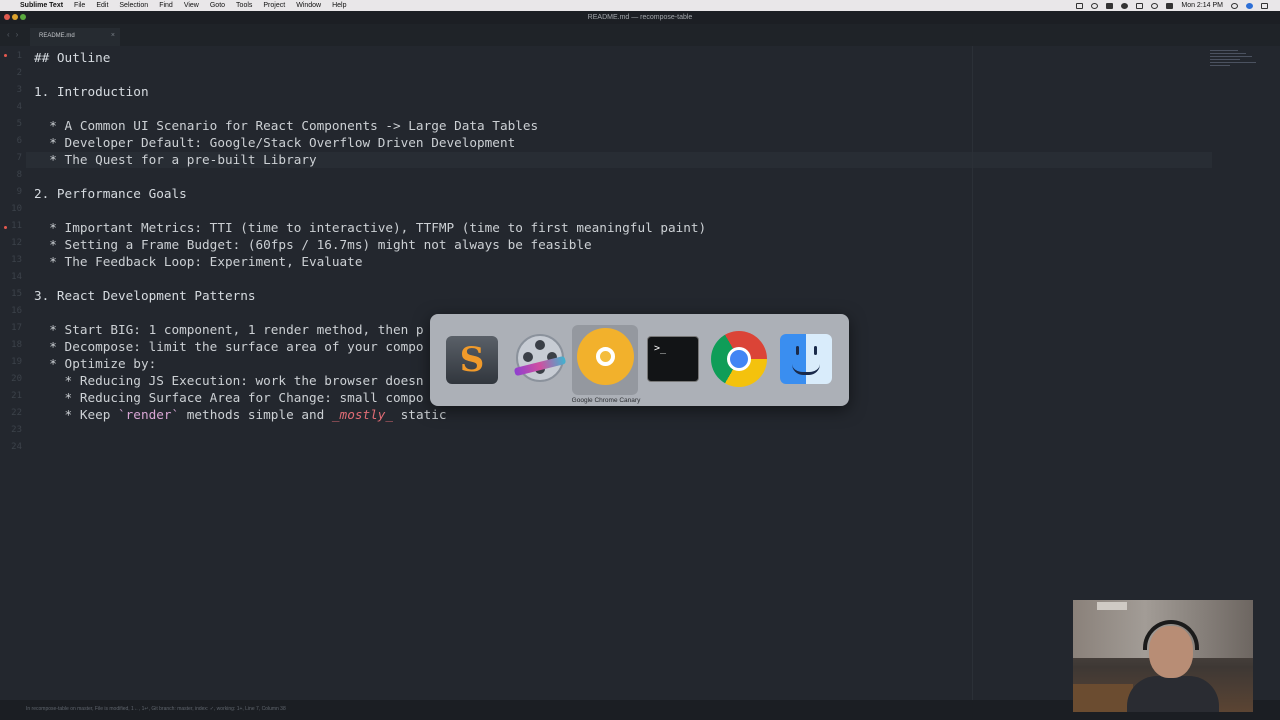 Image resolution: width=1280 pixels, height=720 pixels. Describe the element at coordinates (308, 5) in the screenshot. I see `menu-window: Window` at that location.